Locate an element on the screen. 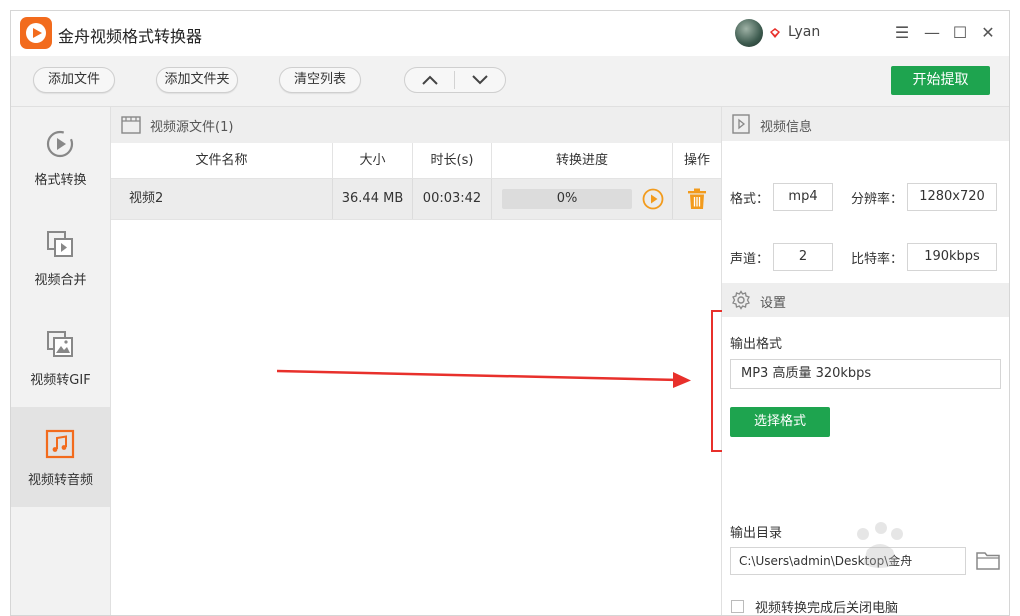 This screenshot has height=616, width=1020. video-info-header: 视频信息 is located at coordinates (865, 124).